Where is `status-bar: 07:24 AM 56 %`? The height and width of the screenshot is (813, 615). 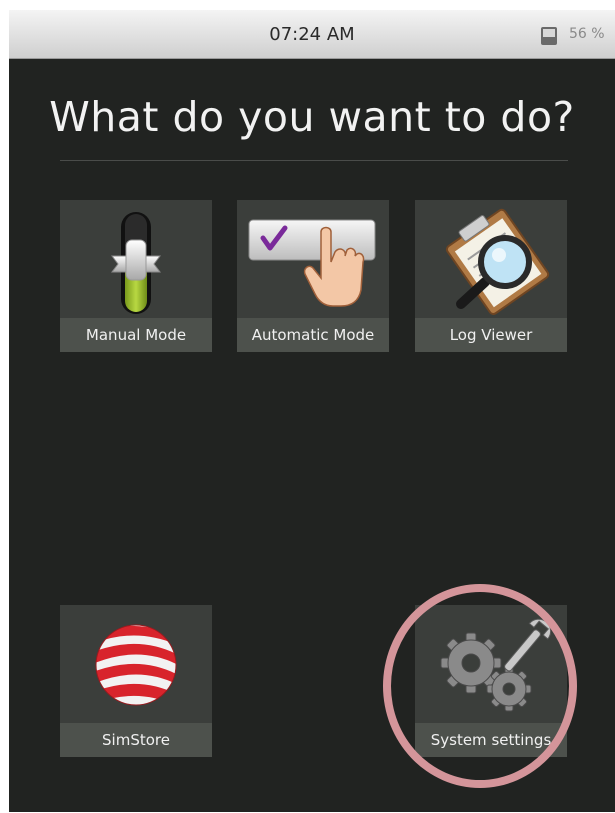 status-bar: 07:24 AM 56 % is located at coordinates (312, 34).